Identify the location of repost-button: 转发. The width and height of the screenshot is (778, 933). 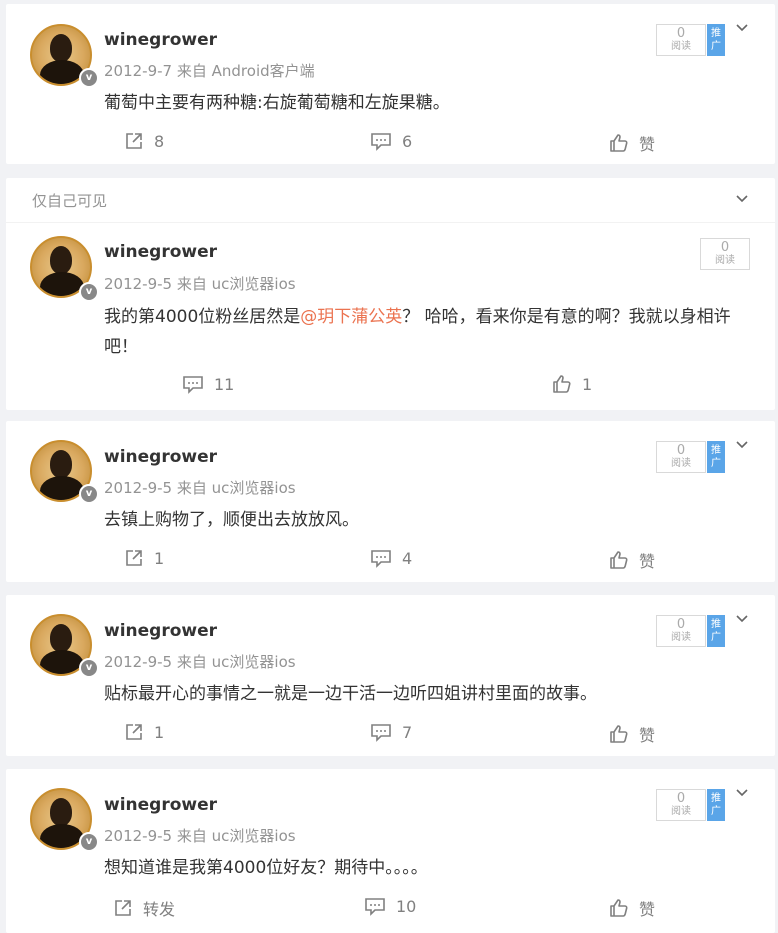
(144, 908).